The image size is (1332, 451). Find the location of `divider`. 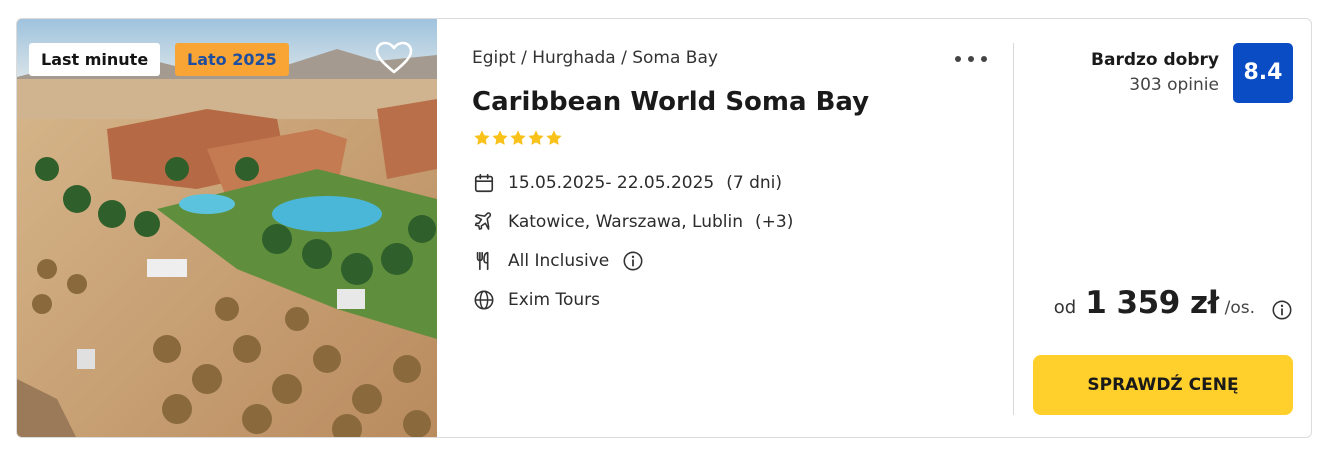

divider is located at coordinates (1013, 229).